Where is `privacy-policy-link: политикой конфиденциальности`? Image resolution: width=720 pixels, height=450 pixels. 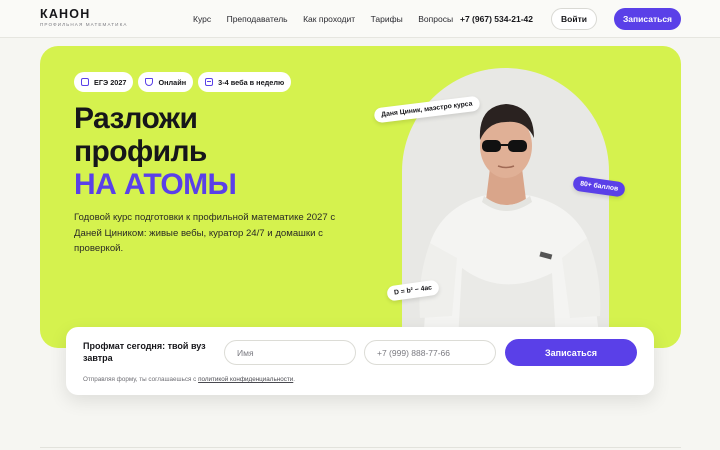 privacy-policy-link: политикой конфиденциальности is located at coordinates (245, 379).